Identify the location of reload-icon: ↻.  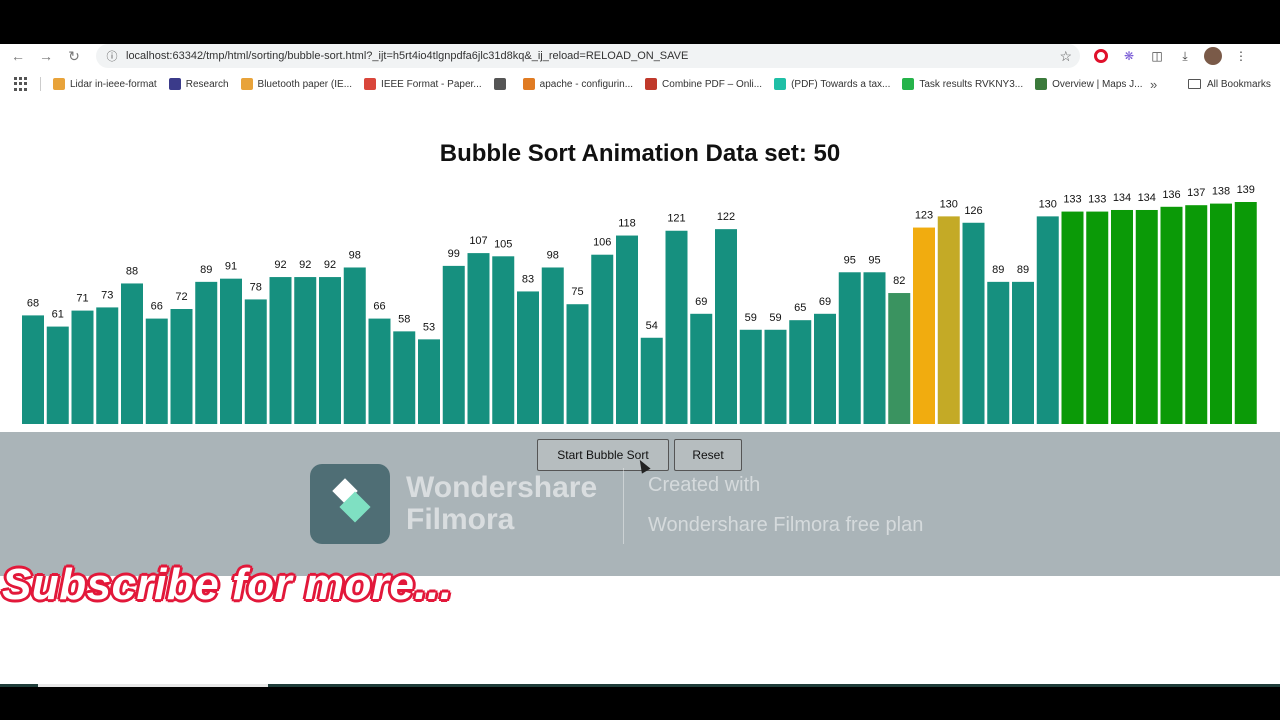
(74, 56).